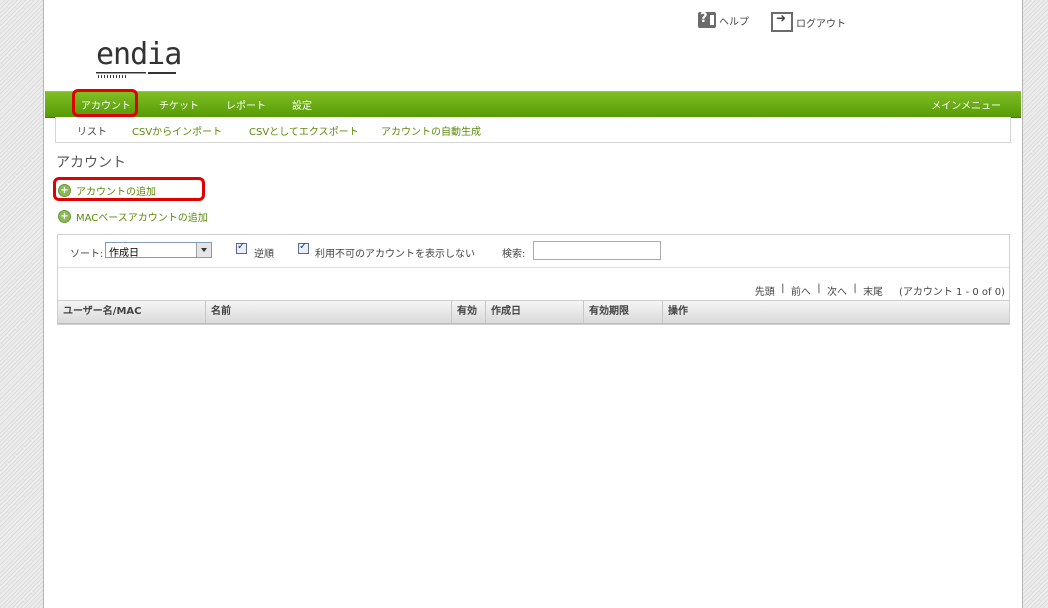 Image resolution: width=1048 pixels, height=608 pixels. I want to click on hide-disabled-label: 利用不可のアカウントを表示しない, so click(395, 254).